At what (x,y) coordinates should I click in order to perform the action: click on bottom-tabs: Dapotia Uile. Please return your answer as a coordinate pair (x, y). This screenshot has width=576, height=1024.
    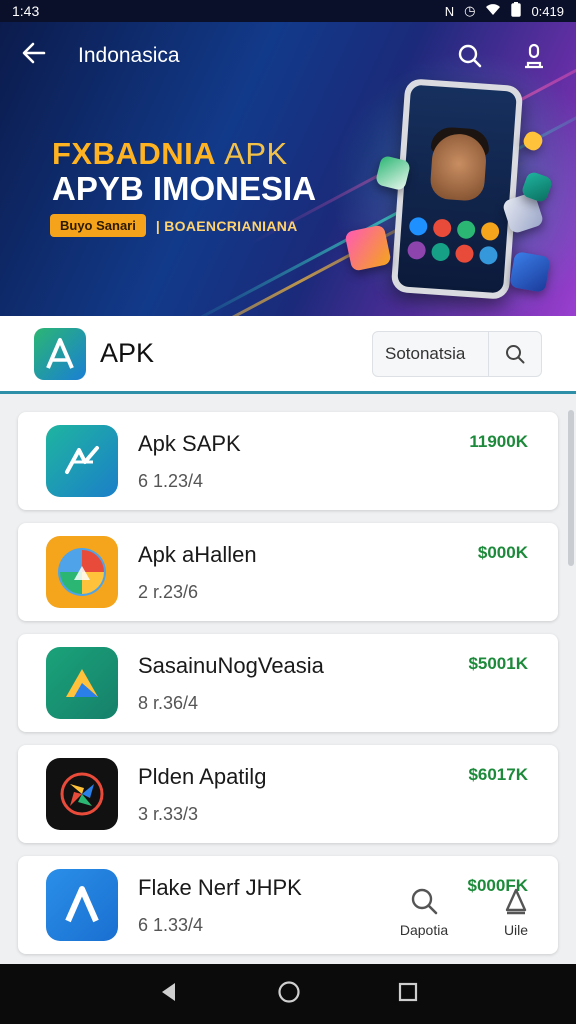
    Looking at the image, I should click on (470, 912).